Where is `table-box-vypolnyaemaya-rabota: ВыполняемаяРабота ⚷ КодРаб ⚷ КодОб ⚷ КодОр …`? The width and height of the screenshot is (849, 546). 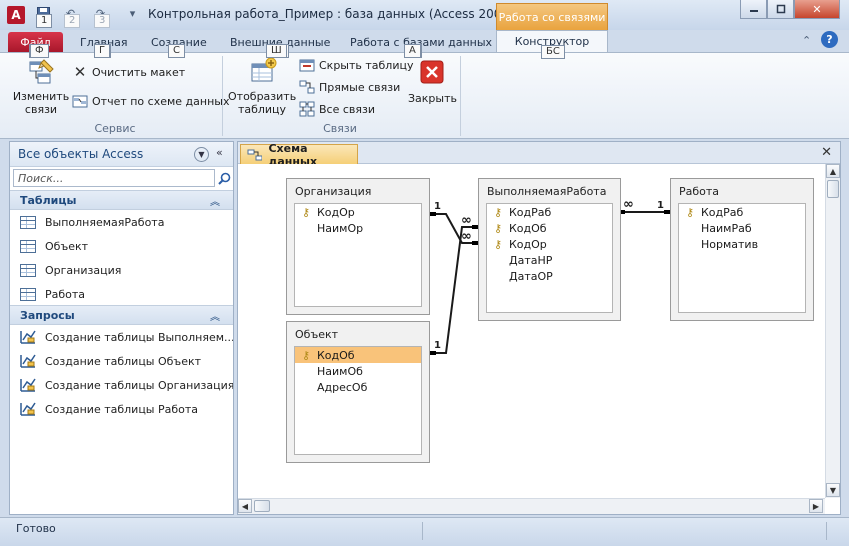
table-box-vypolnyaemaya-rabota: ВыполняемаяРабота ⚷ КодРаб ⚷ КодОб ⚷ КодОр … is located at coordinates (549, 249).